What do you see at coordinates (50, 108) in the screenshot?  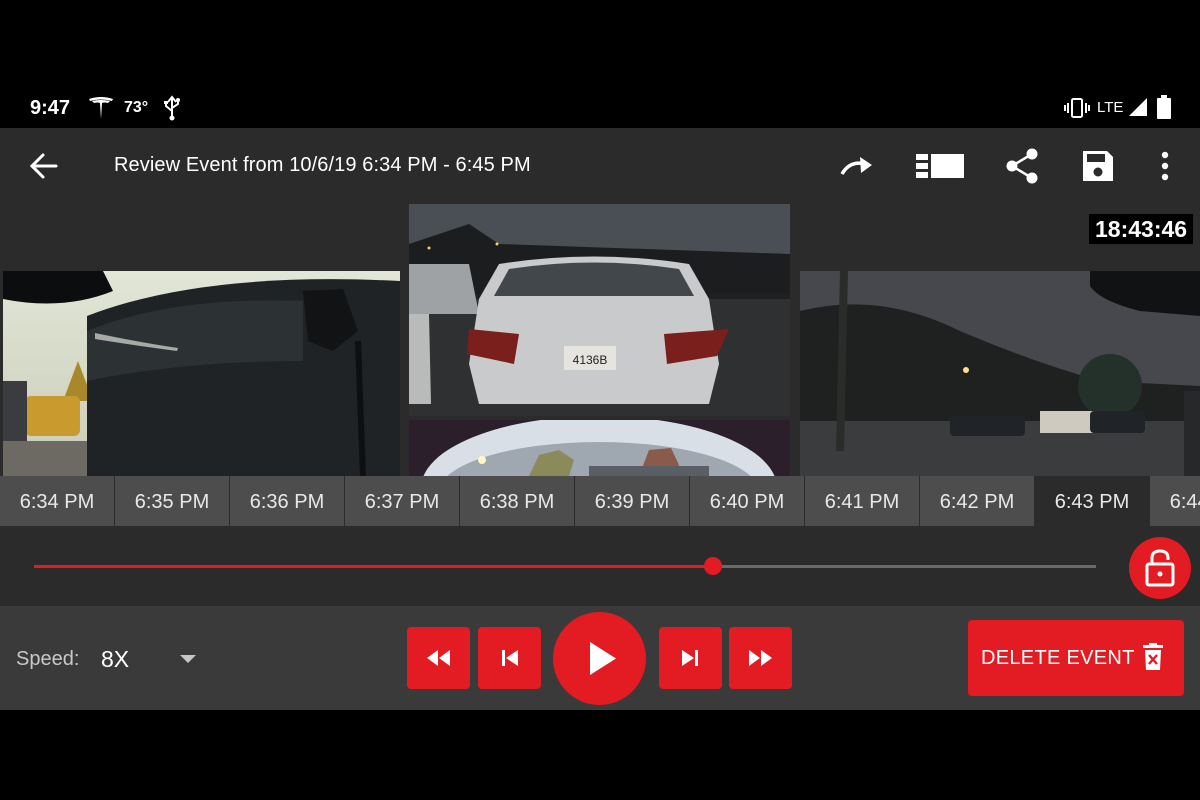 I see `status-time: 9:47` at bounding box center [50, 108].